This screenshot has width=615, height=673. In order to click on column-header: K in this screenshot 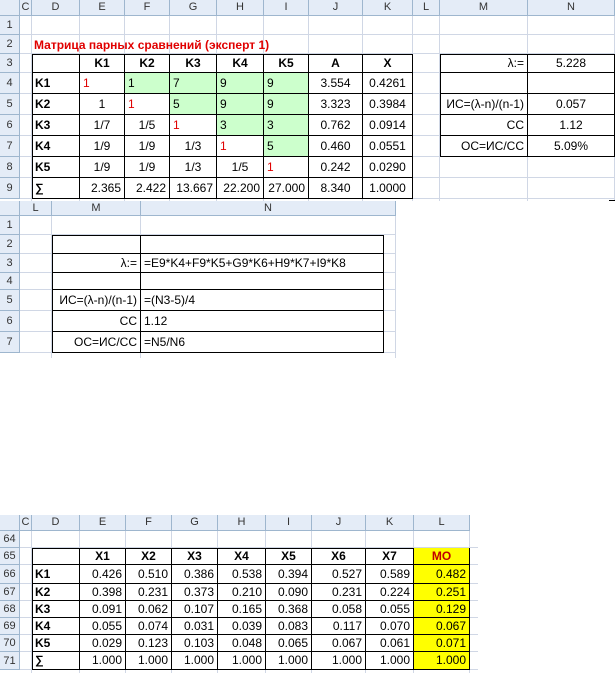, I will do `click(388, 8)`.